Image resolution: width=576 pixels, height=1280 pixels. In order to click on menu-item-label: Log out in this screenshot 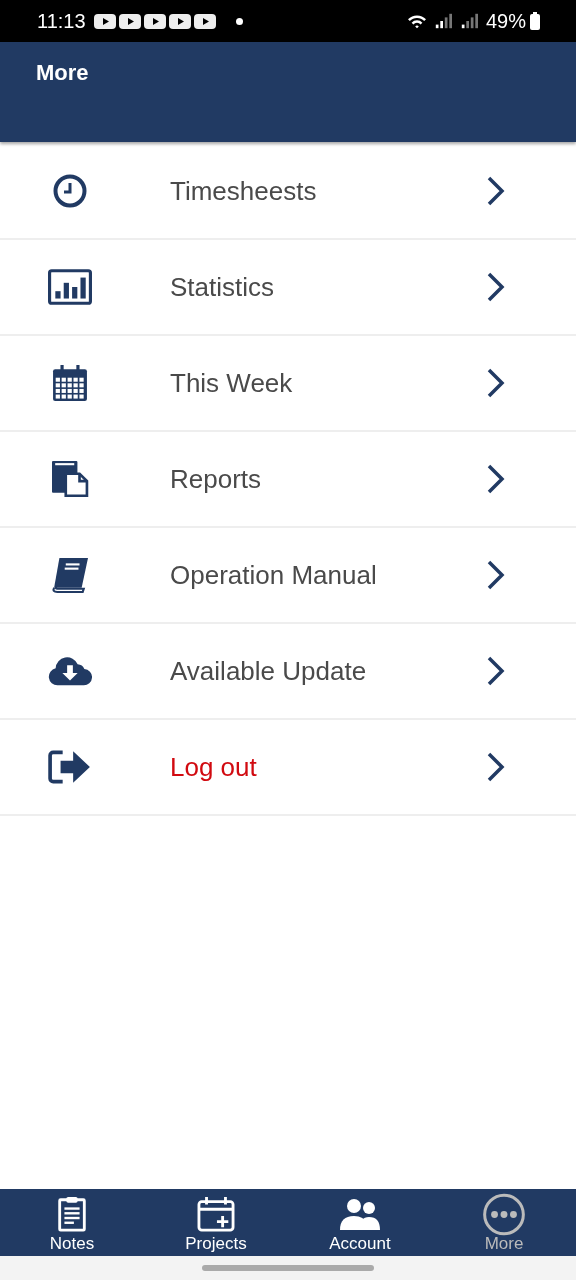, I will do `click(214, 767)`.